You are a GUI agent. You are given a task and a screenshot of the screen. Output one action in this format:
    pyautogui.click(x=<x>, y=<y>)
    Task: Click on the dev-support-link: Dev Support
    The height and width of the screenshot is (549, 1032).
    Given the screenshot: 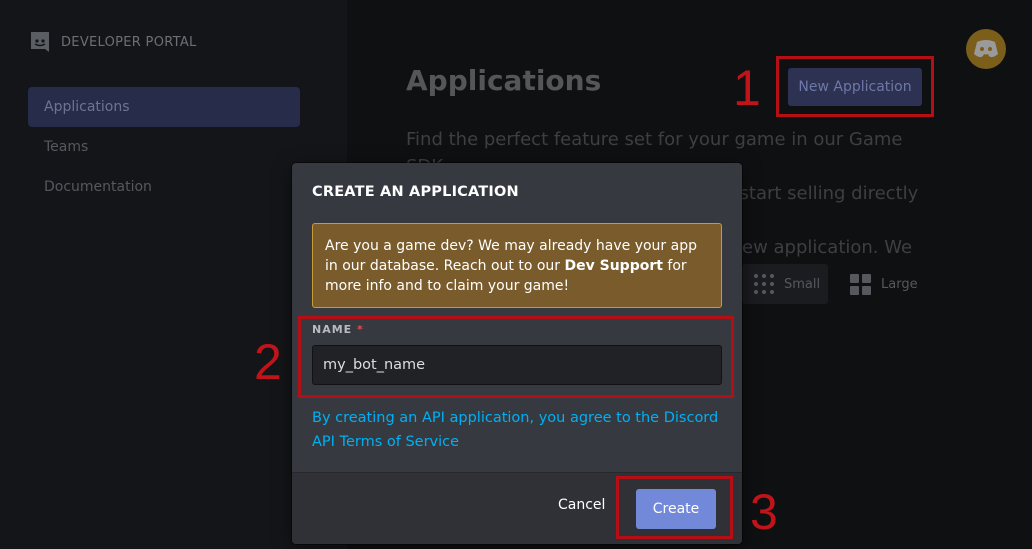 What is the action you would take?
    pyautogui.click(x=614, y=266)
    